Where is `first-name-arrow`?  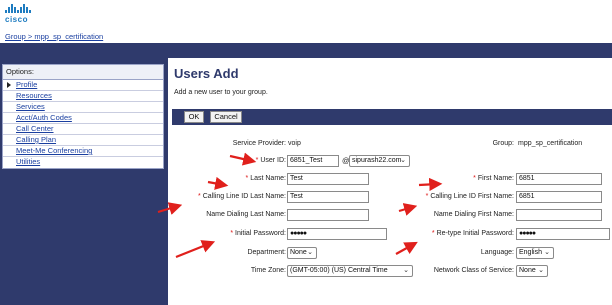
first-name-arrow is located at coordinates (430, 184).